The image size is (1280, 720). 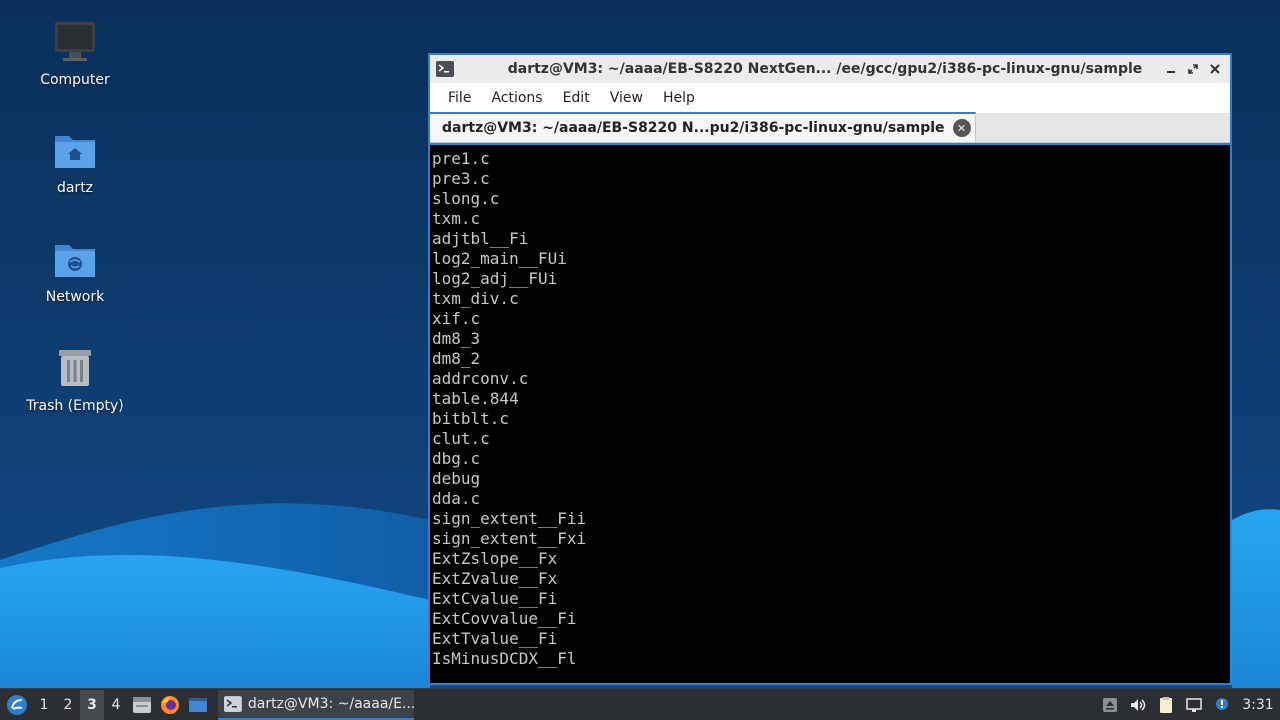 I want to click on terminal-line: IsMinusDCDX__Fl, so click(x=504, y=658).